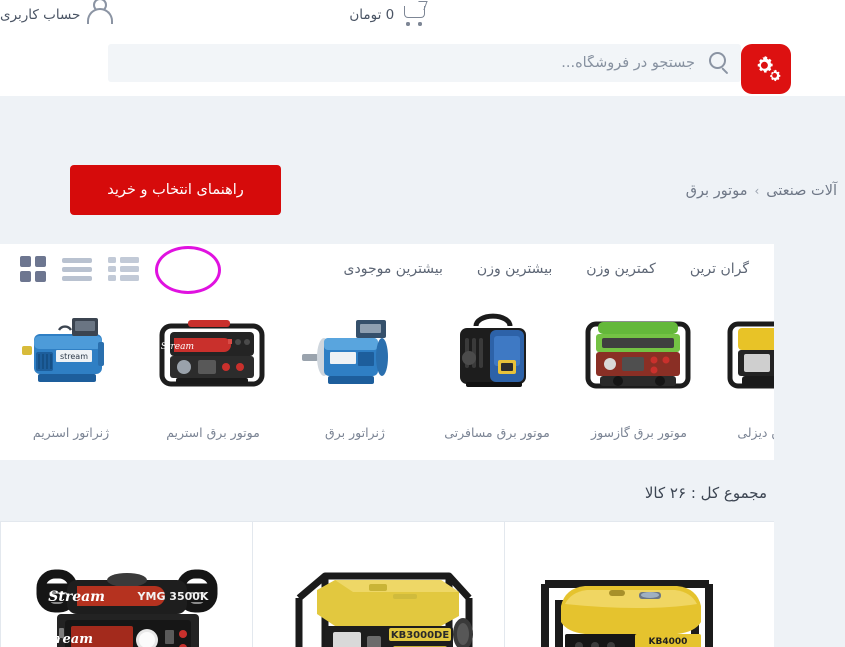 The height and width of the screenshot is (647, 845). Describe the element at coordinates (393, 269) in the screenshot. I see `sort-option-most-available: بیشترین موجودی` at that location.